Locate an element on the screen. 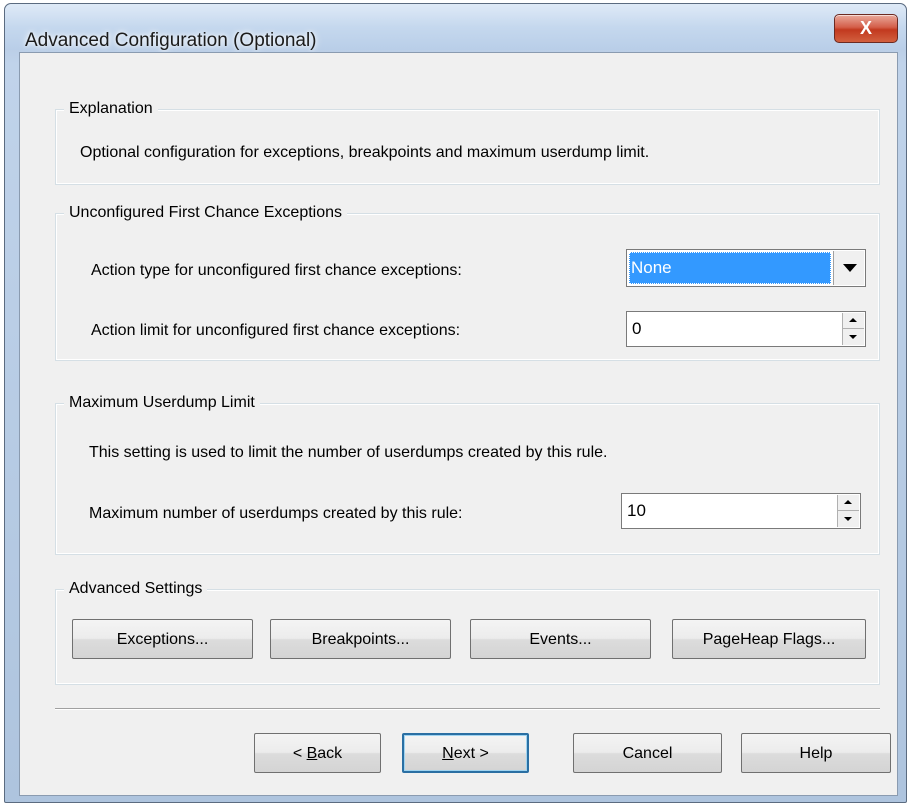 The image size is (913, 809). first-chance-legend: Unconfigured First Chance Exceptions is located at coordinates (206, 213).